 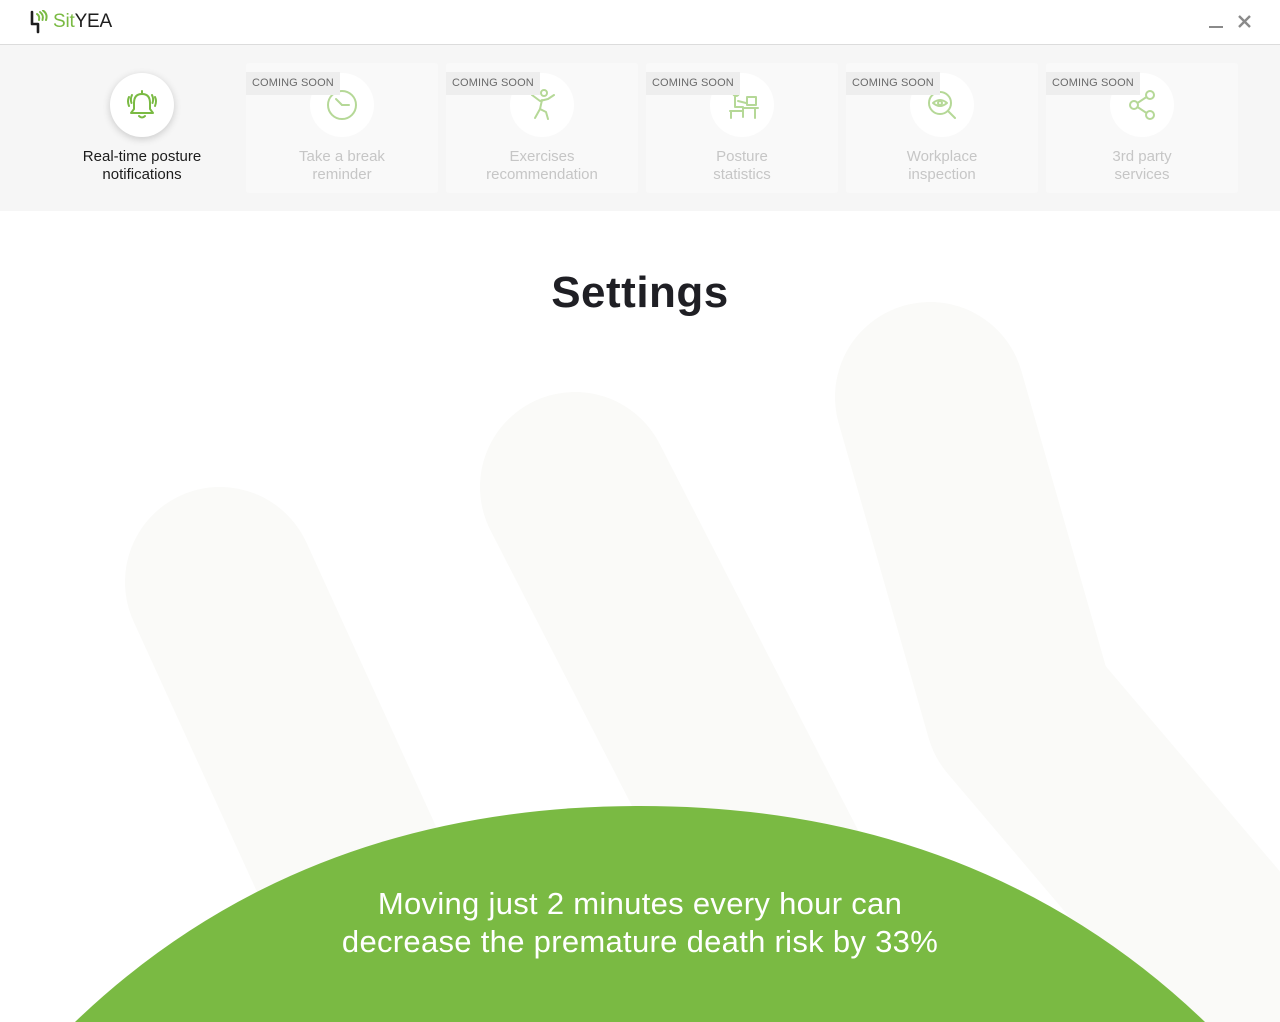 I want to click on feature-label-line2: notifications, so click(x=142, y=174).